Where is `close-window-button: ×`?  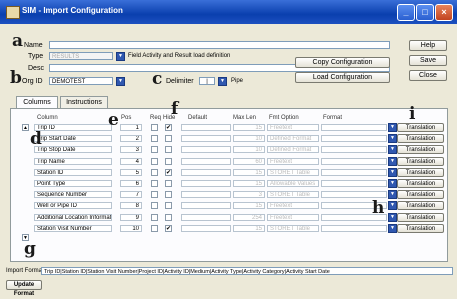
close-window-button: × is located at coordinates (444, 12).